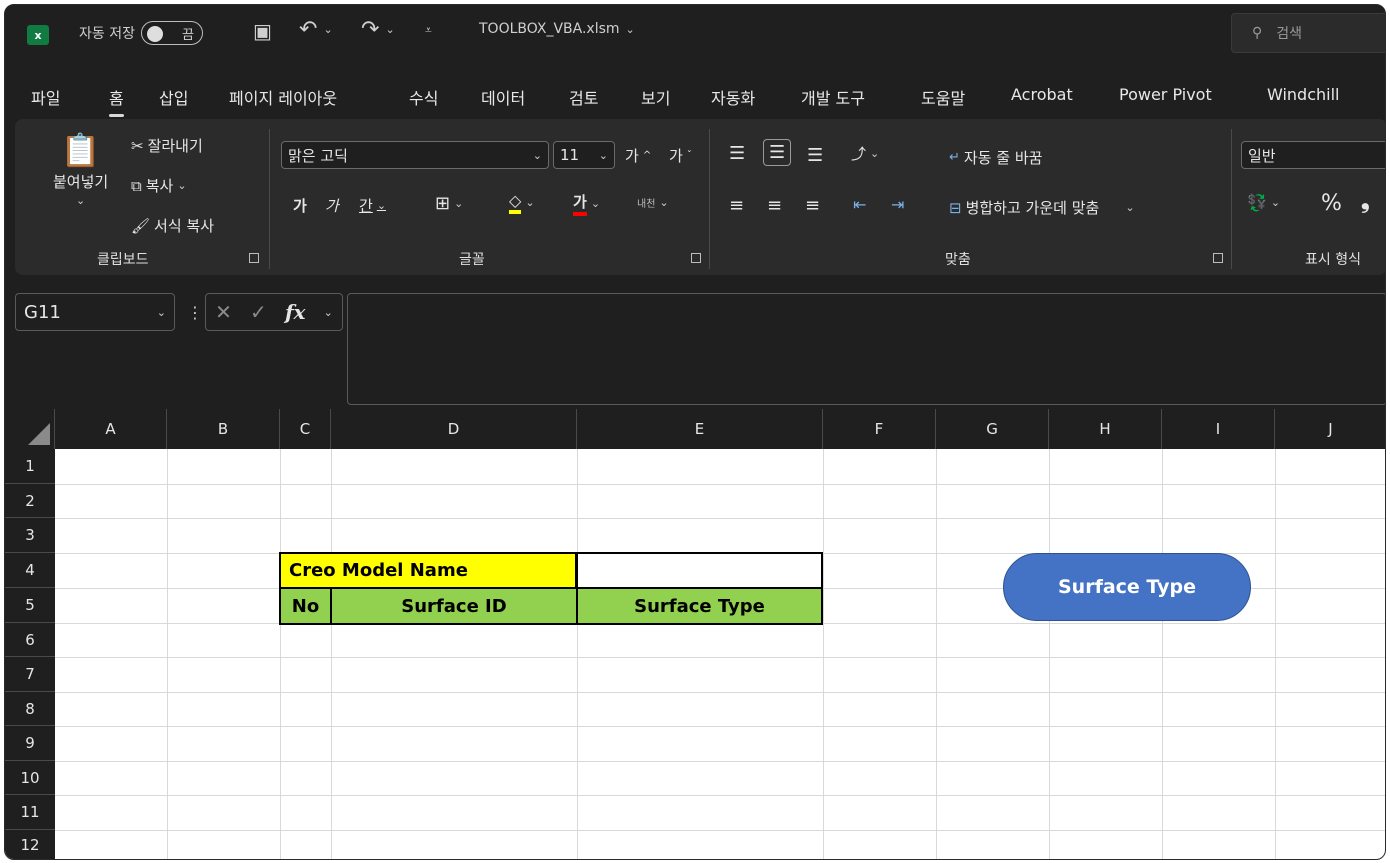  What do you see at coordinates (262, 31) in the screenshot?
I see `save-icon: ▣` at bounding box center [262, 31].